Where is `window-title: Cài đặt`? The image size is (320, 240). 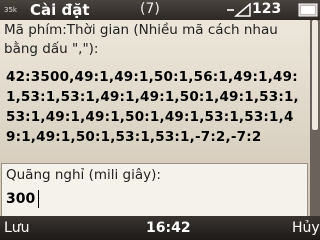
window-title: Cài đặt is located at coordinates (60, 10).